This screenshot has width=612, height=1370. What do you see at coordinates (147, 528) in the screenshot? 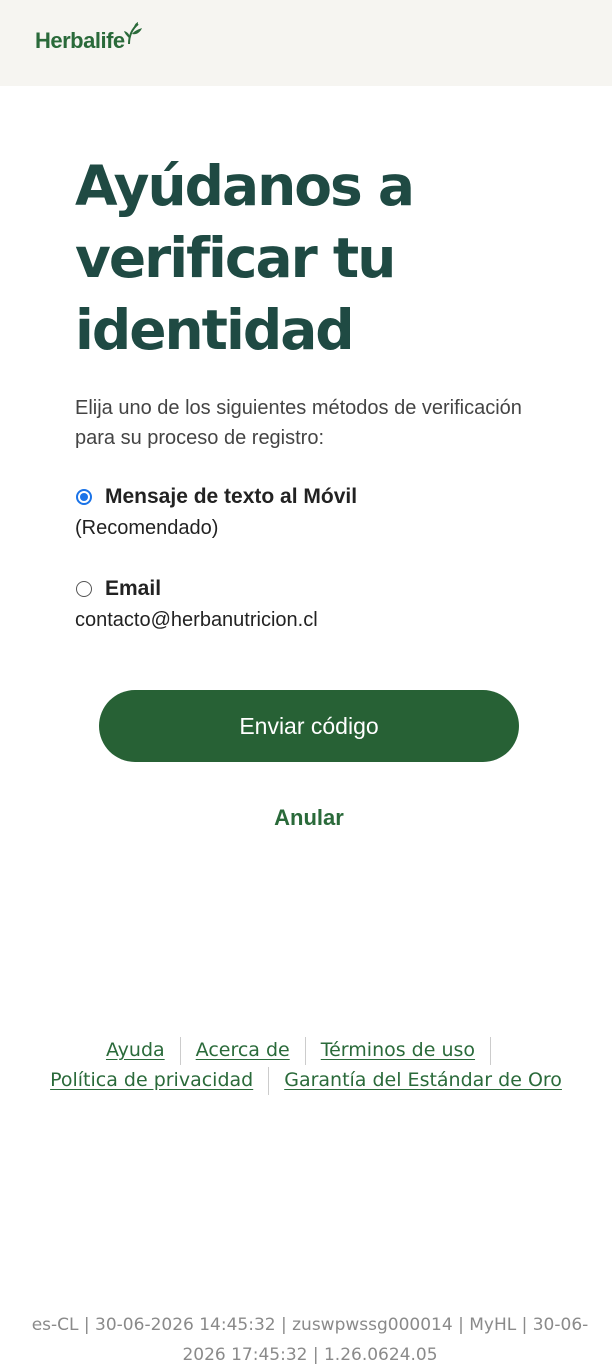
I see `sms-option-recommended: (Recomendado)` at bounding box center [147, 528].